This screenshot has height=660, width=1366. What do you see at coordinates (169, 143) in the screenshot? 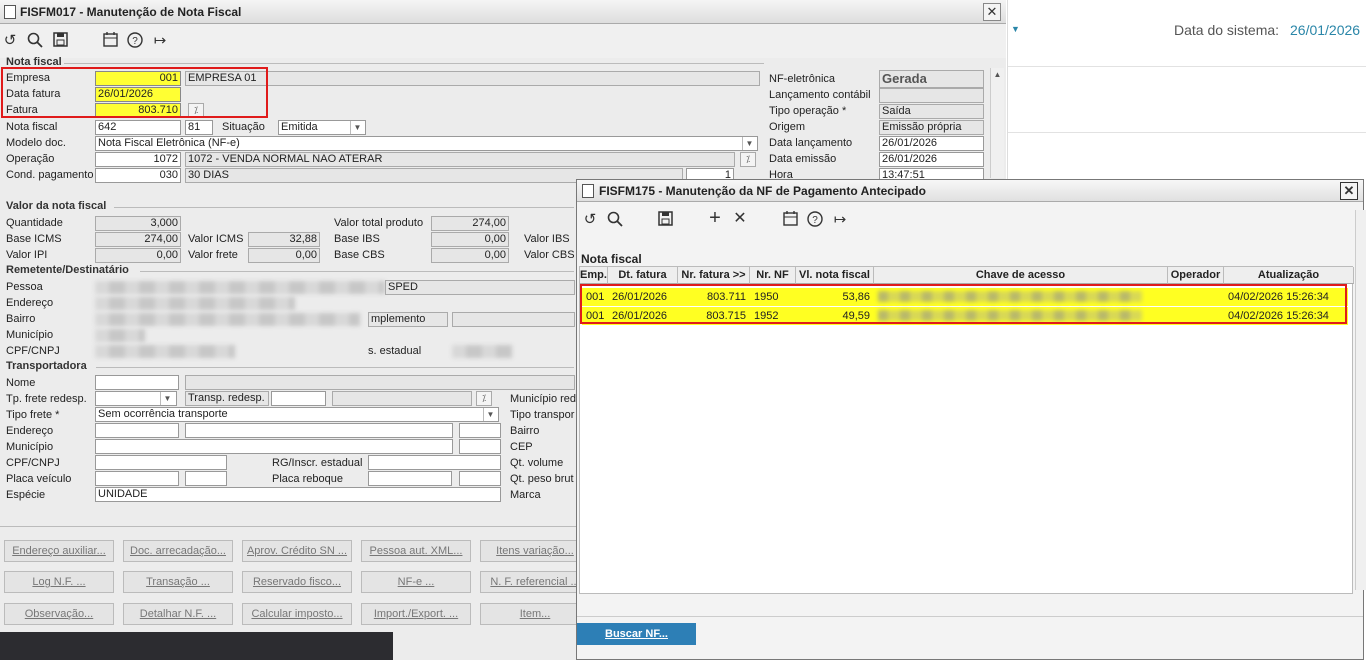
I see `modelo-doc-value: Nota Fiscal Eletrônica (NF-e)` at bounding box center [169, 143].